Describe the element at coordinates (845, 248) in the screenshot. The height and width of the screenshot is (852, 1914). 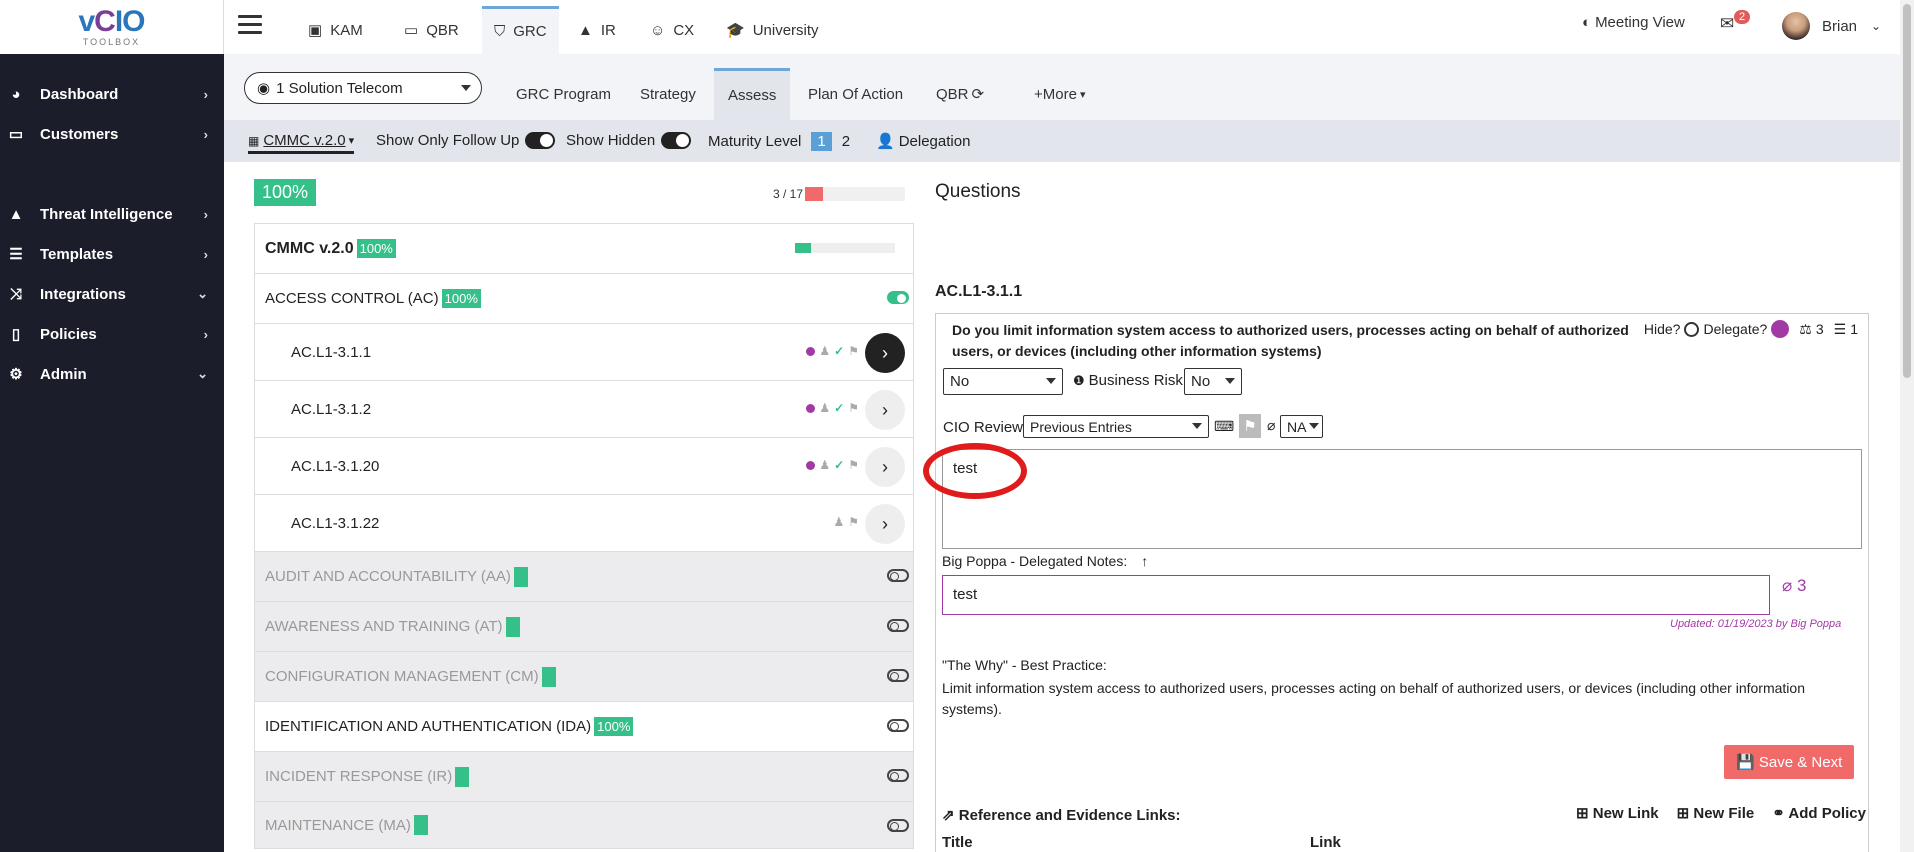
I see `root-progress-bar` at that location.